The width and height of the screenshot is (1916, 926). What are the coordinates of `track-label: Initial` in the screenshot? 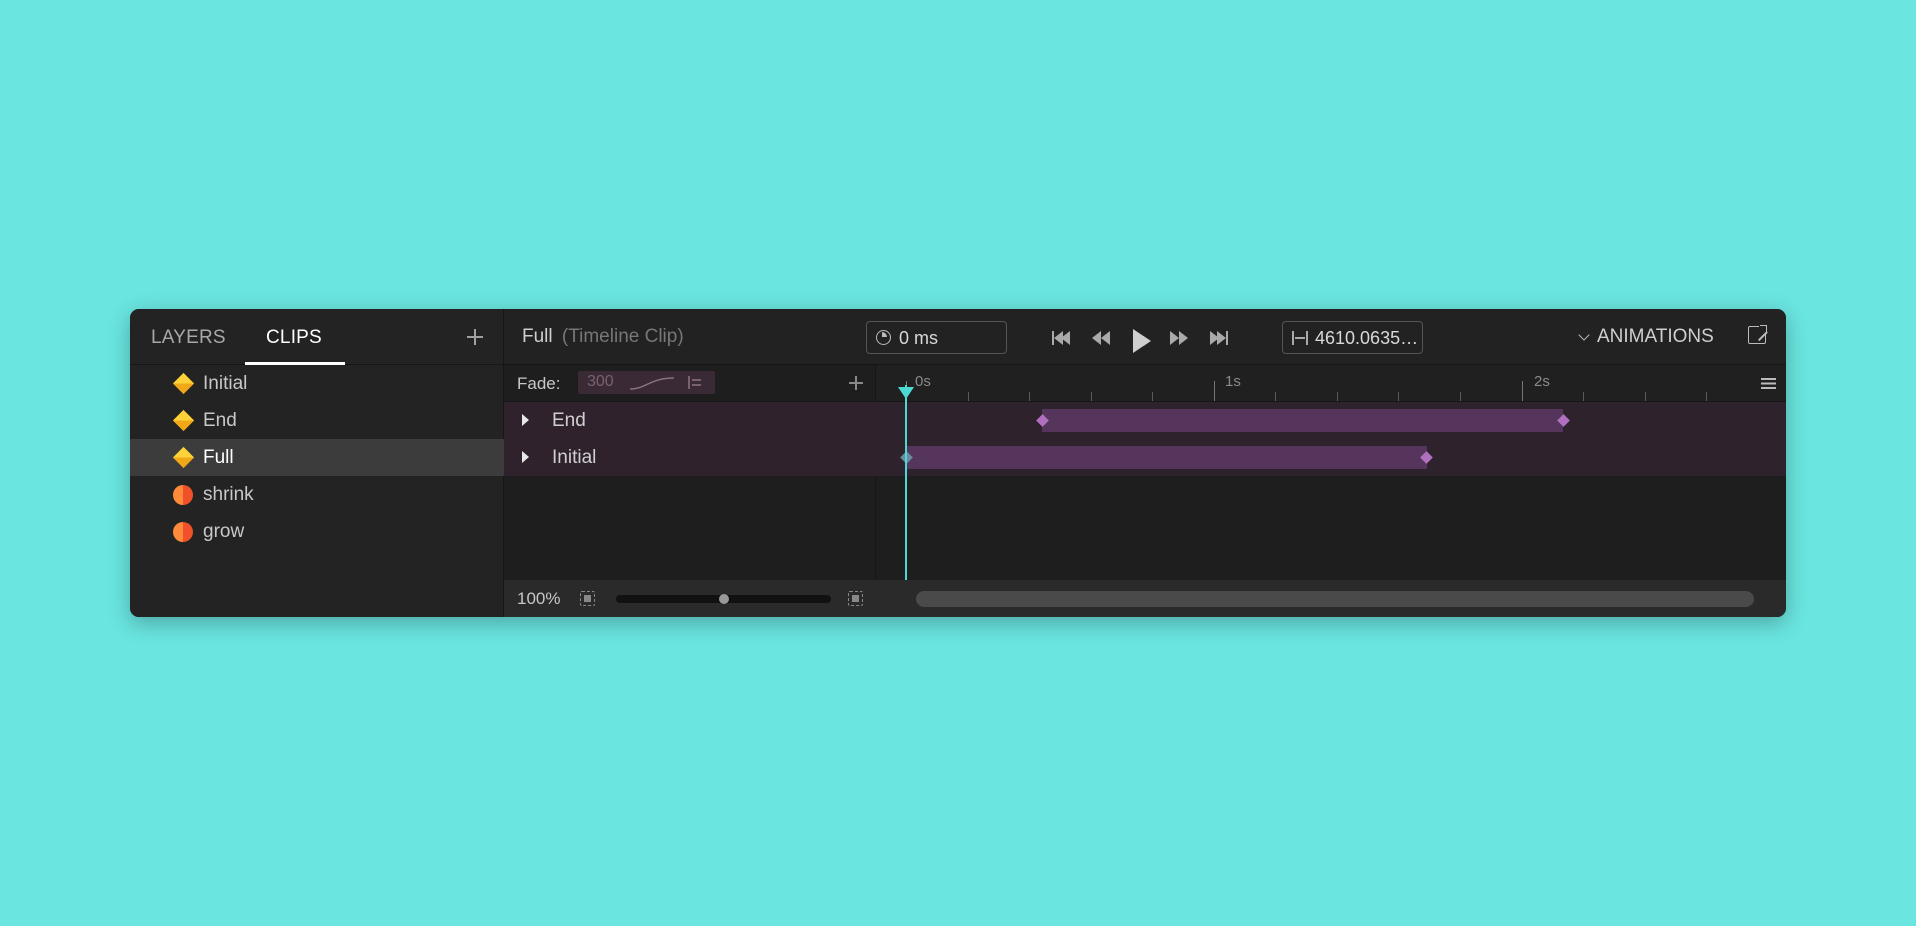 It's located at (574, 457).